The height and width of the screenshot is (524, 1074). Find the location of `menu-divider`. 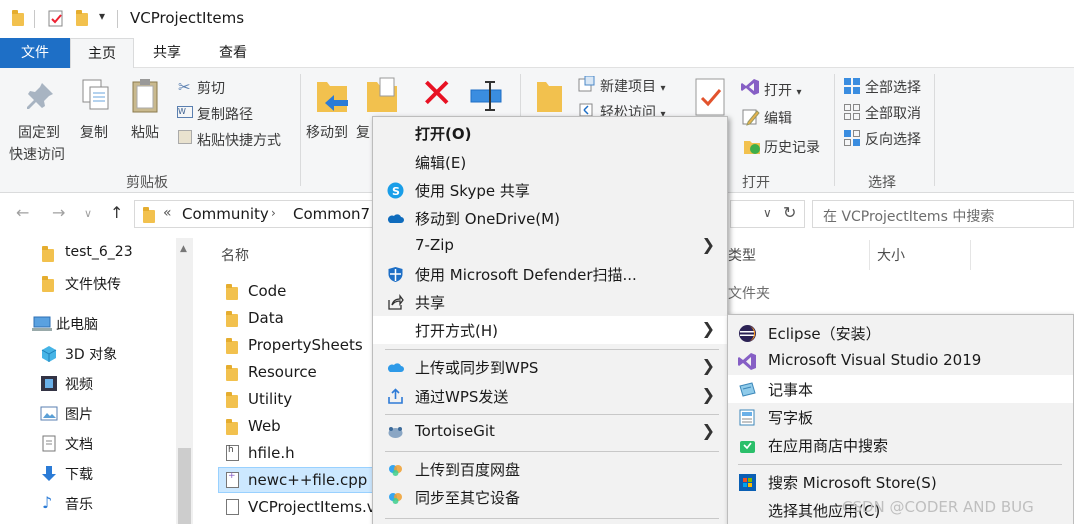

menu-divider is located at coordinates (900, 464).